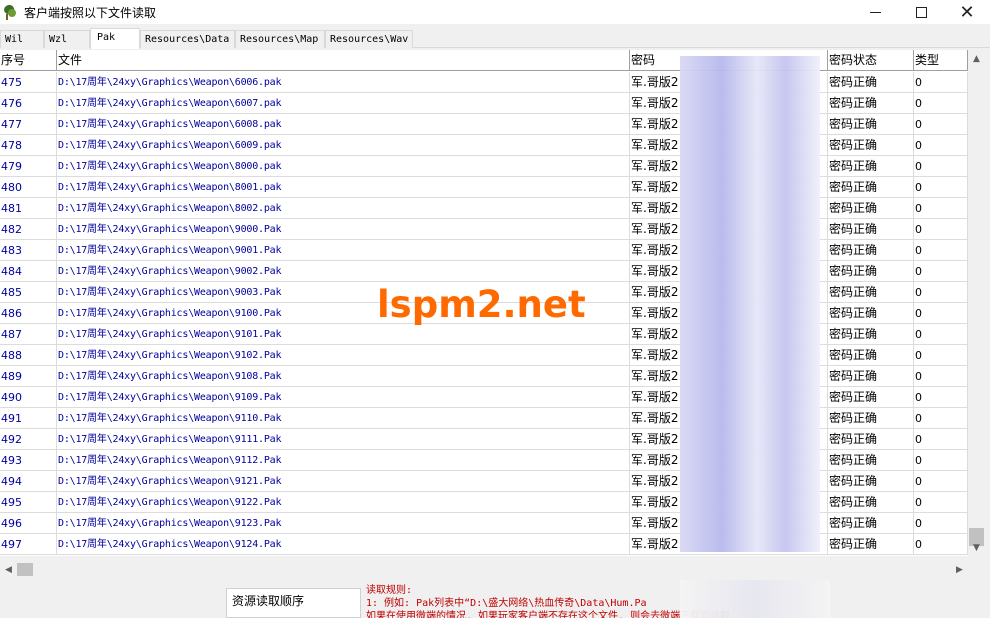  I want to click on tab-wil: Wil, so click(22, 39).